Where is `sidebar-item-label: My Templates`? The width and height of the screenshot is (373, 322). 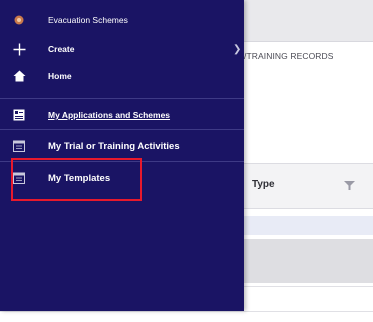 sidebar-item-label: My Templates is located at coordinates (79, 178).